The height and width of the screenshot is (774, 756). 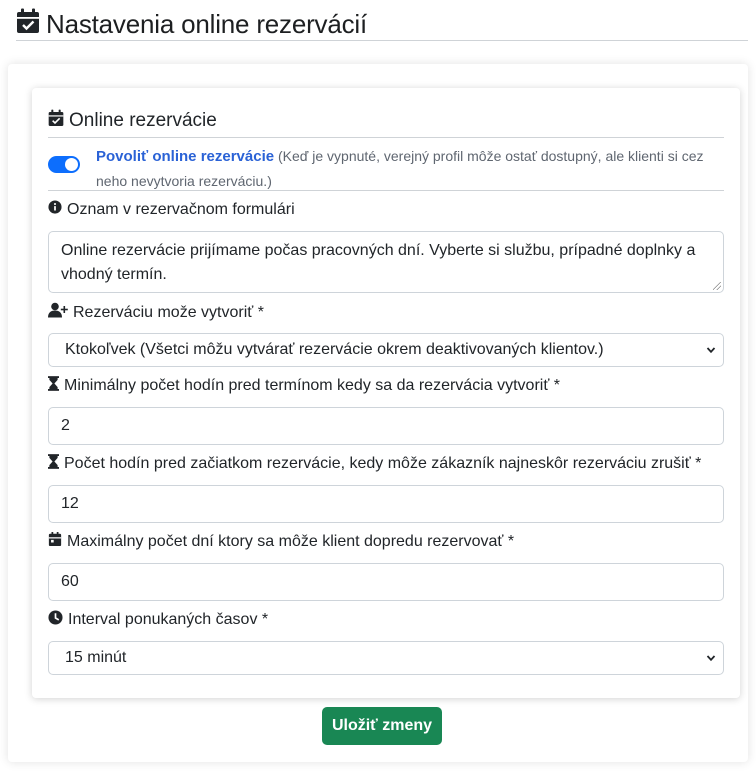 I want to click on toggle-label-strong: Povoliť online rezervácie, so click(x=185, y=156).